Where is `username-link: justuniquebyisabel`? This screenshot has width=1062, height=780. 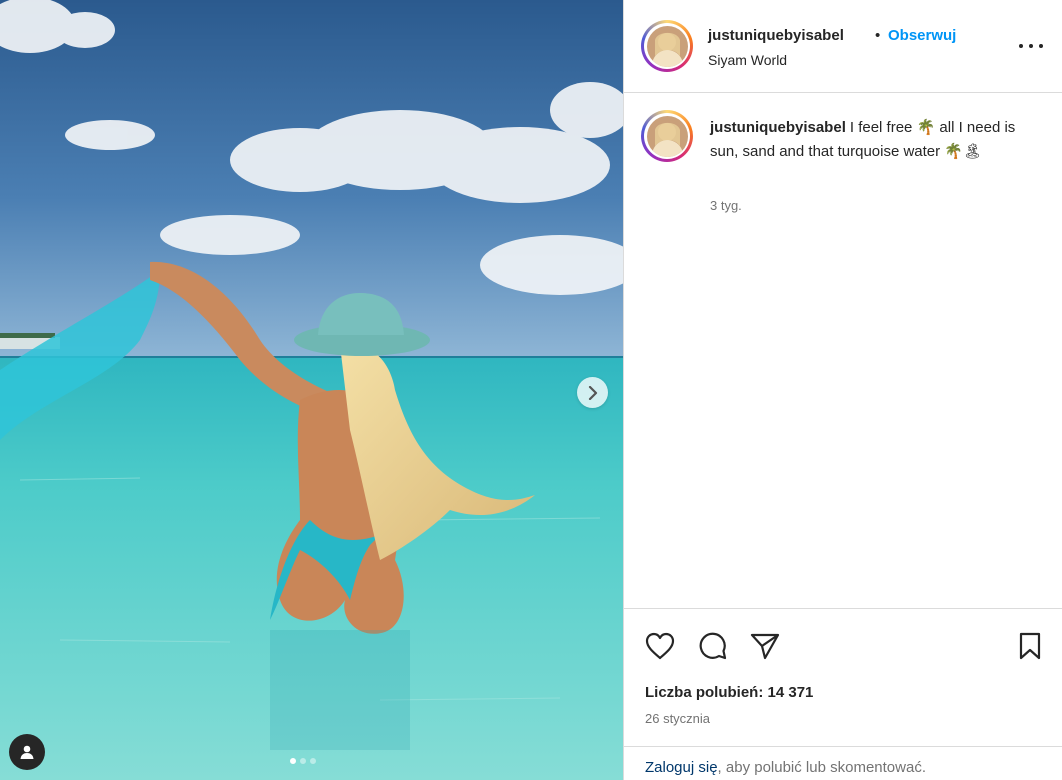 username-link: justuniquebyisabel is located at coordinates (776, 35).